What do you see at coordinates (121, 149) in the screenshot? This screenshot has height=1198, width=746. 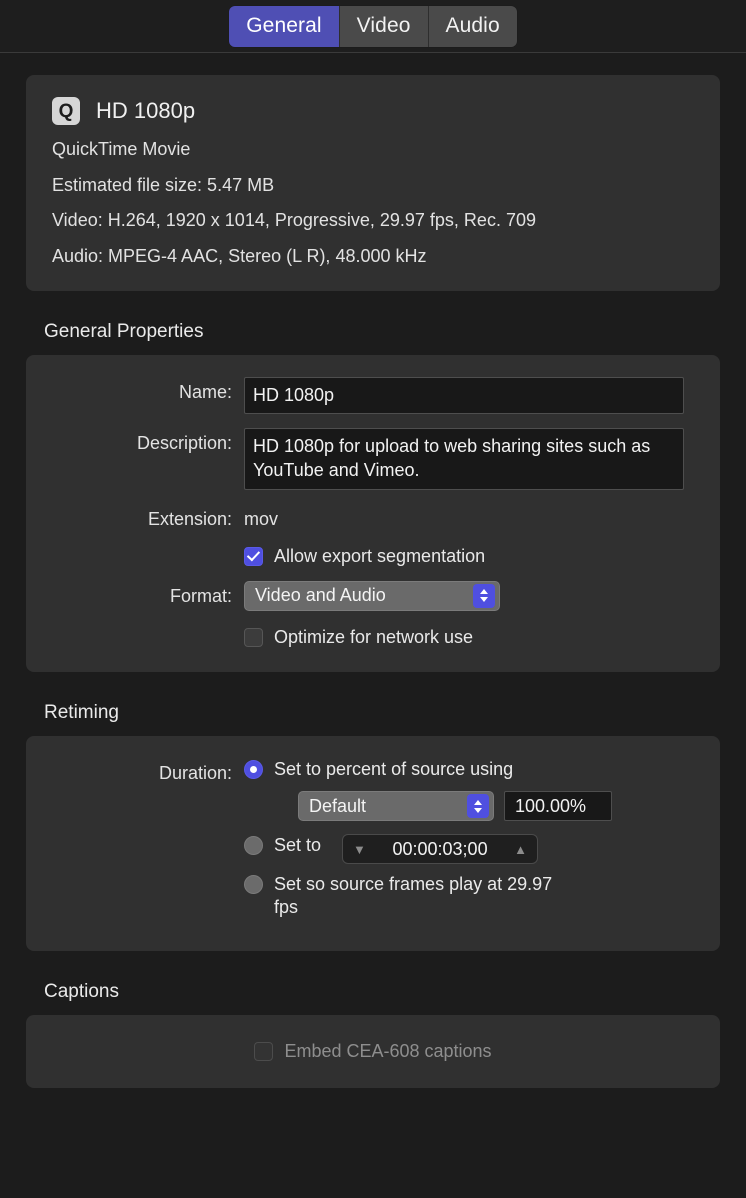 I see `preset-format-line: QuickTime Movie` at bounding box center [121, 149].